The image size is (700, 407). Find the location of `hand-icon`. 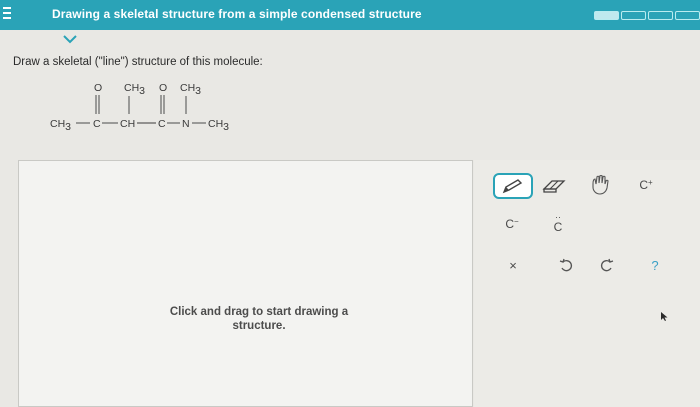

hand-icon is located at coordinates (600, 185).